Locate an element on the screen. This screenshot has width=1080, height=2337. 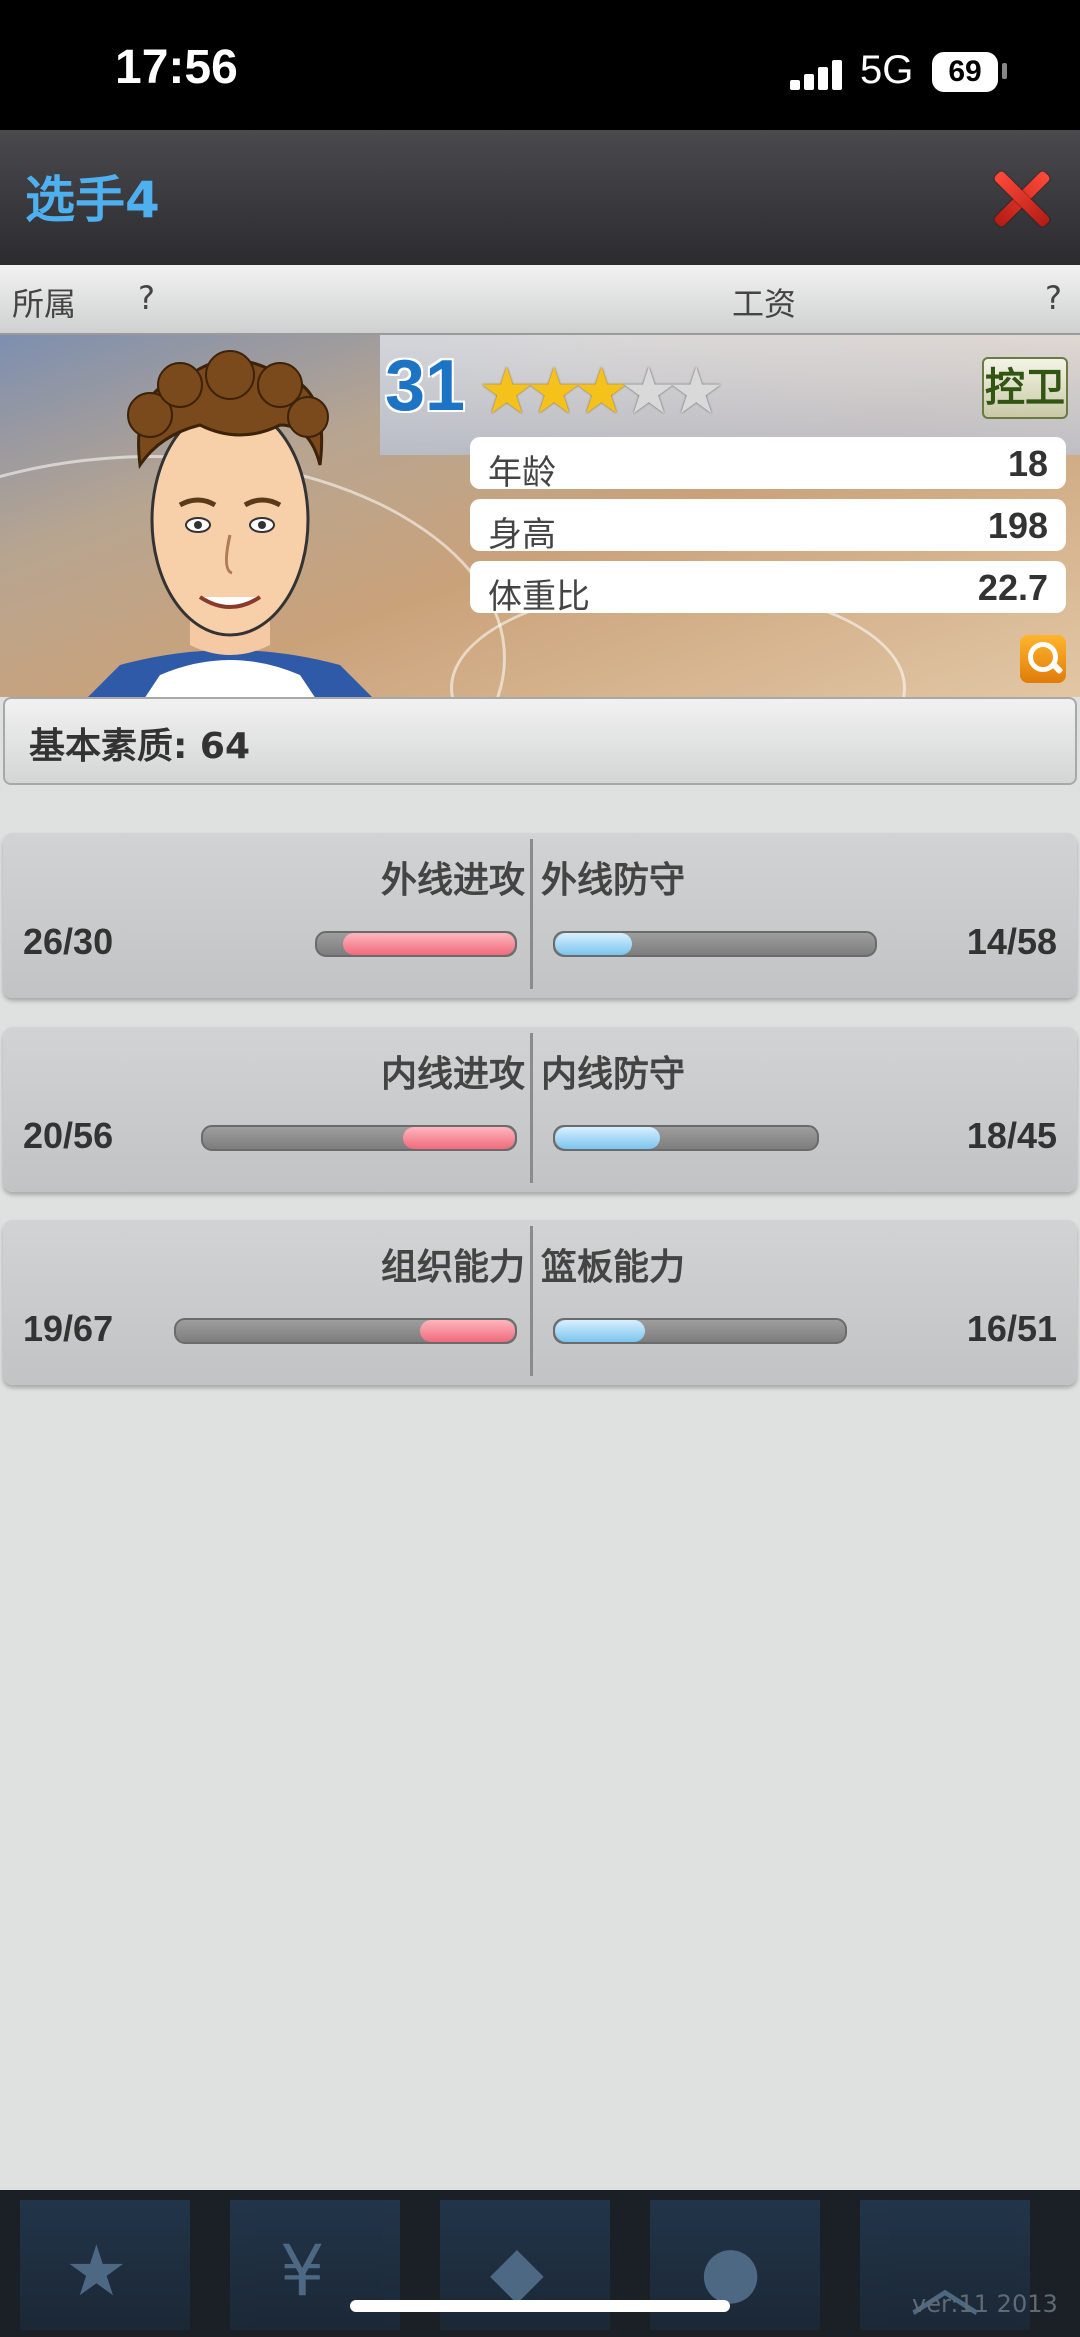
star-rating: ★★★★★ is located at coordinates (601, 392).